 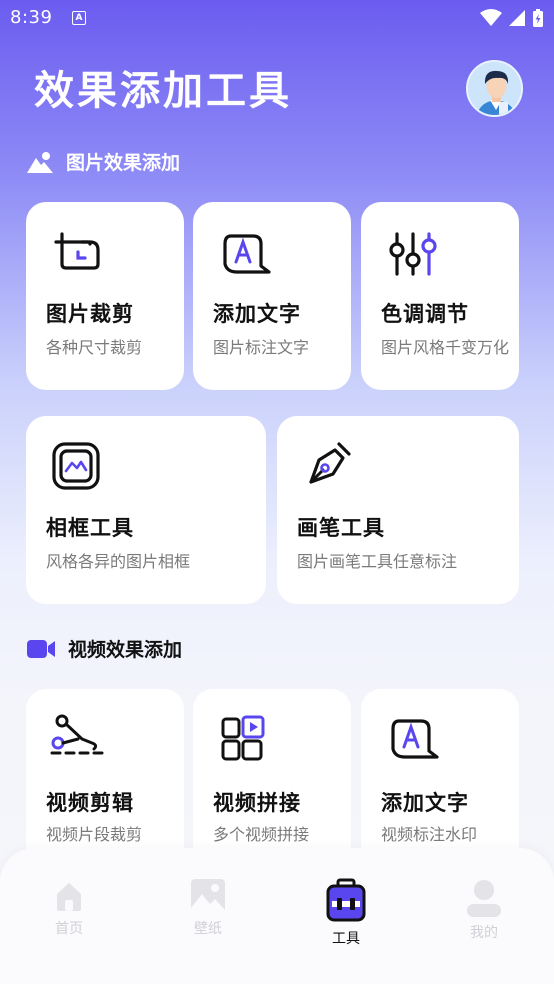 I want to click on video-section-header: 视频效果添加, so click(x=104, y=648).